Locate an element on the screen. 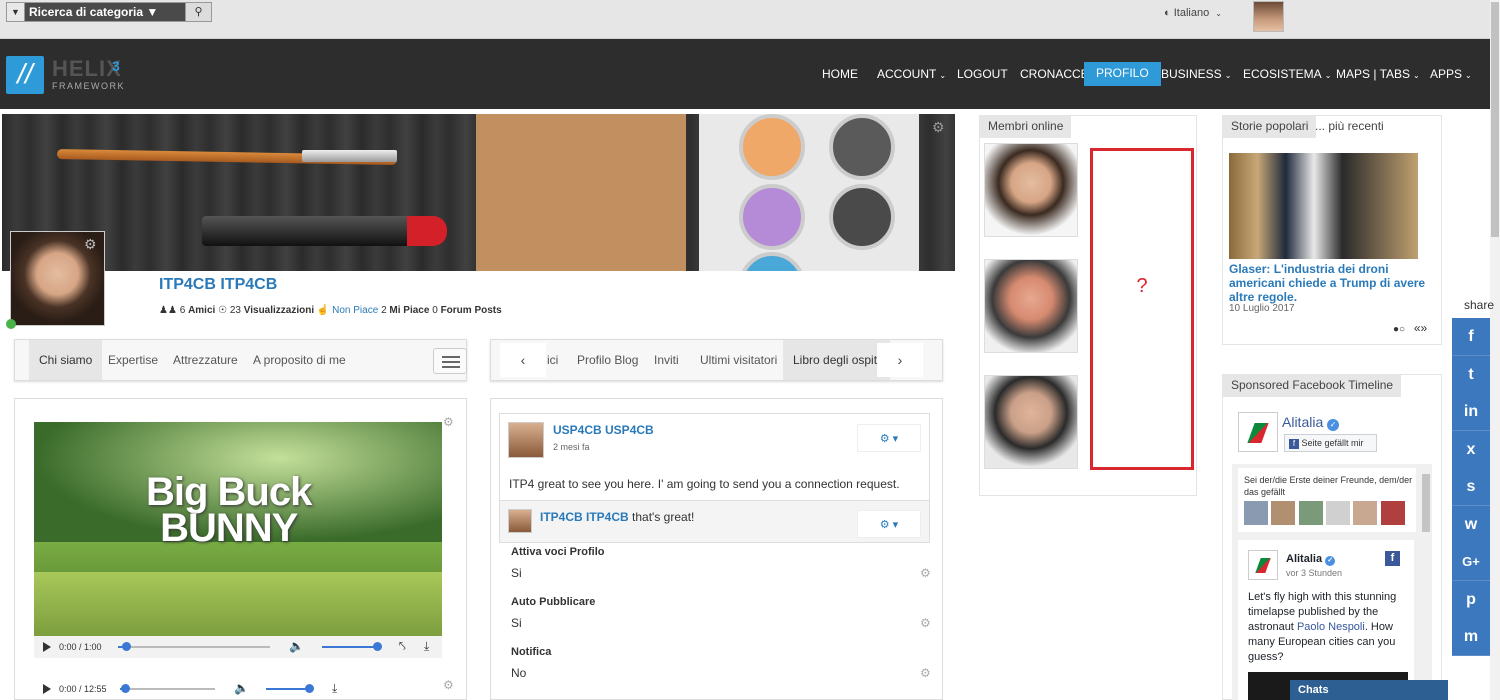 Image resolution: width=1500 pixels, height=700 pixels. post-author-avatar is located at coordinates (526, 440).